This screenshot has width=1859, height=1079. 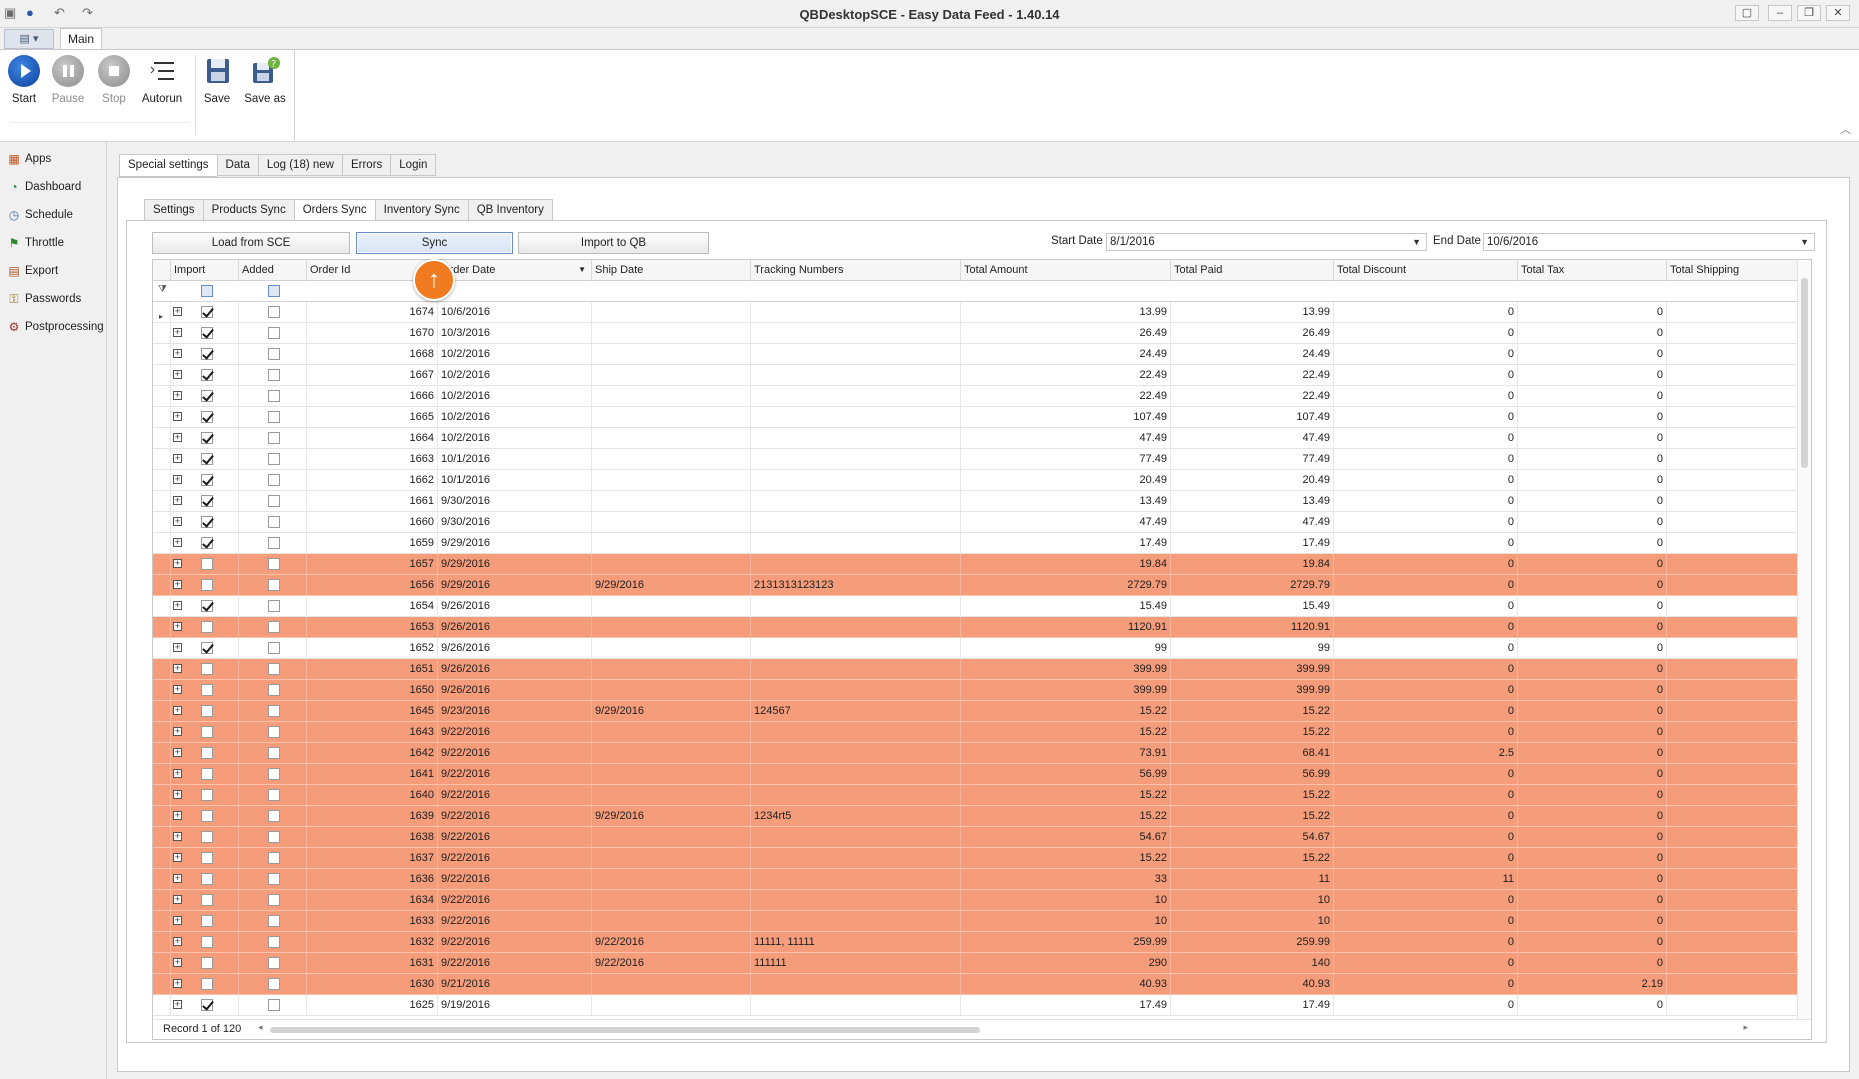 I want to click on total-paid-cell: 399.99, so click(x=1252, y=690).